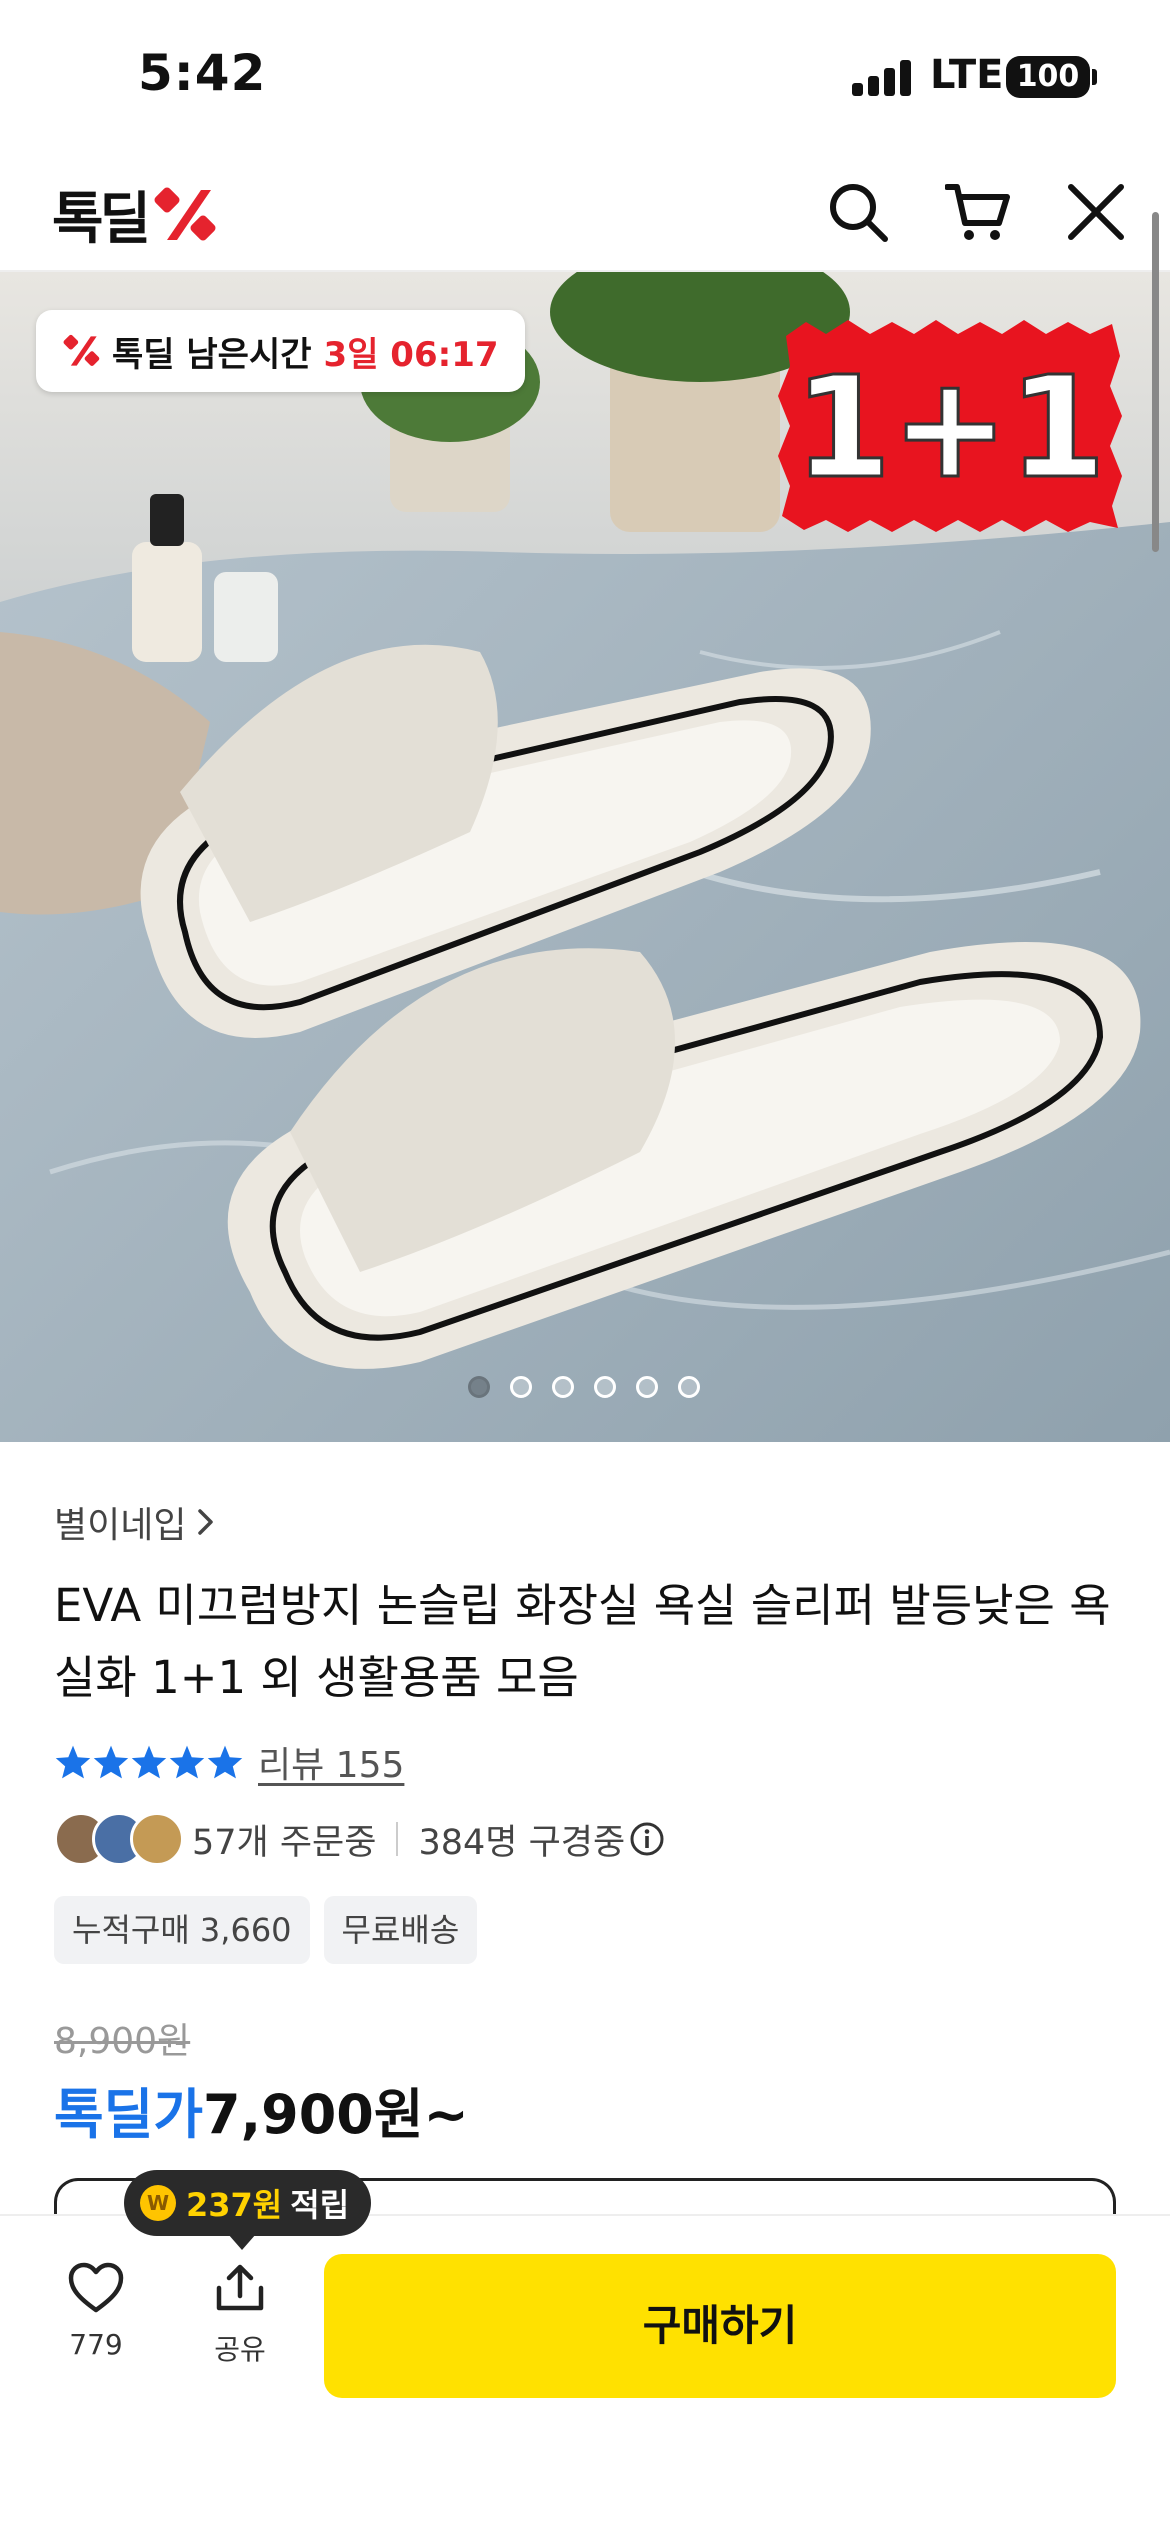 Image resolution: width=1170 pixels, height=2532 pixels. I want to click on status-bar: 5:42 LTE 100, so click(585, 75).